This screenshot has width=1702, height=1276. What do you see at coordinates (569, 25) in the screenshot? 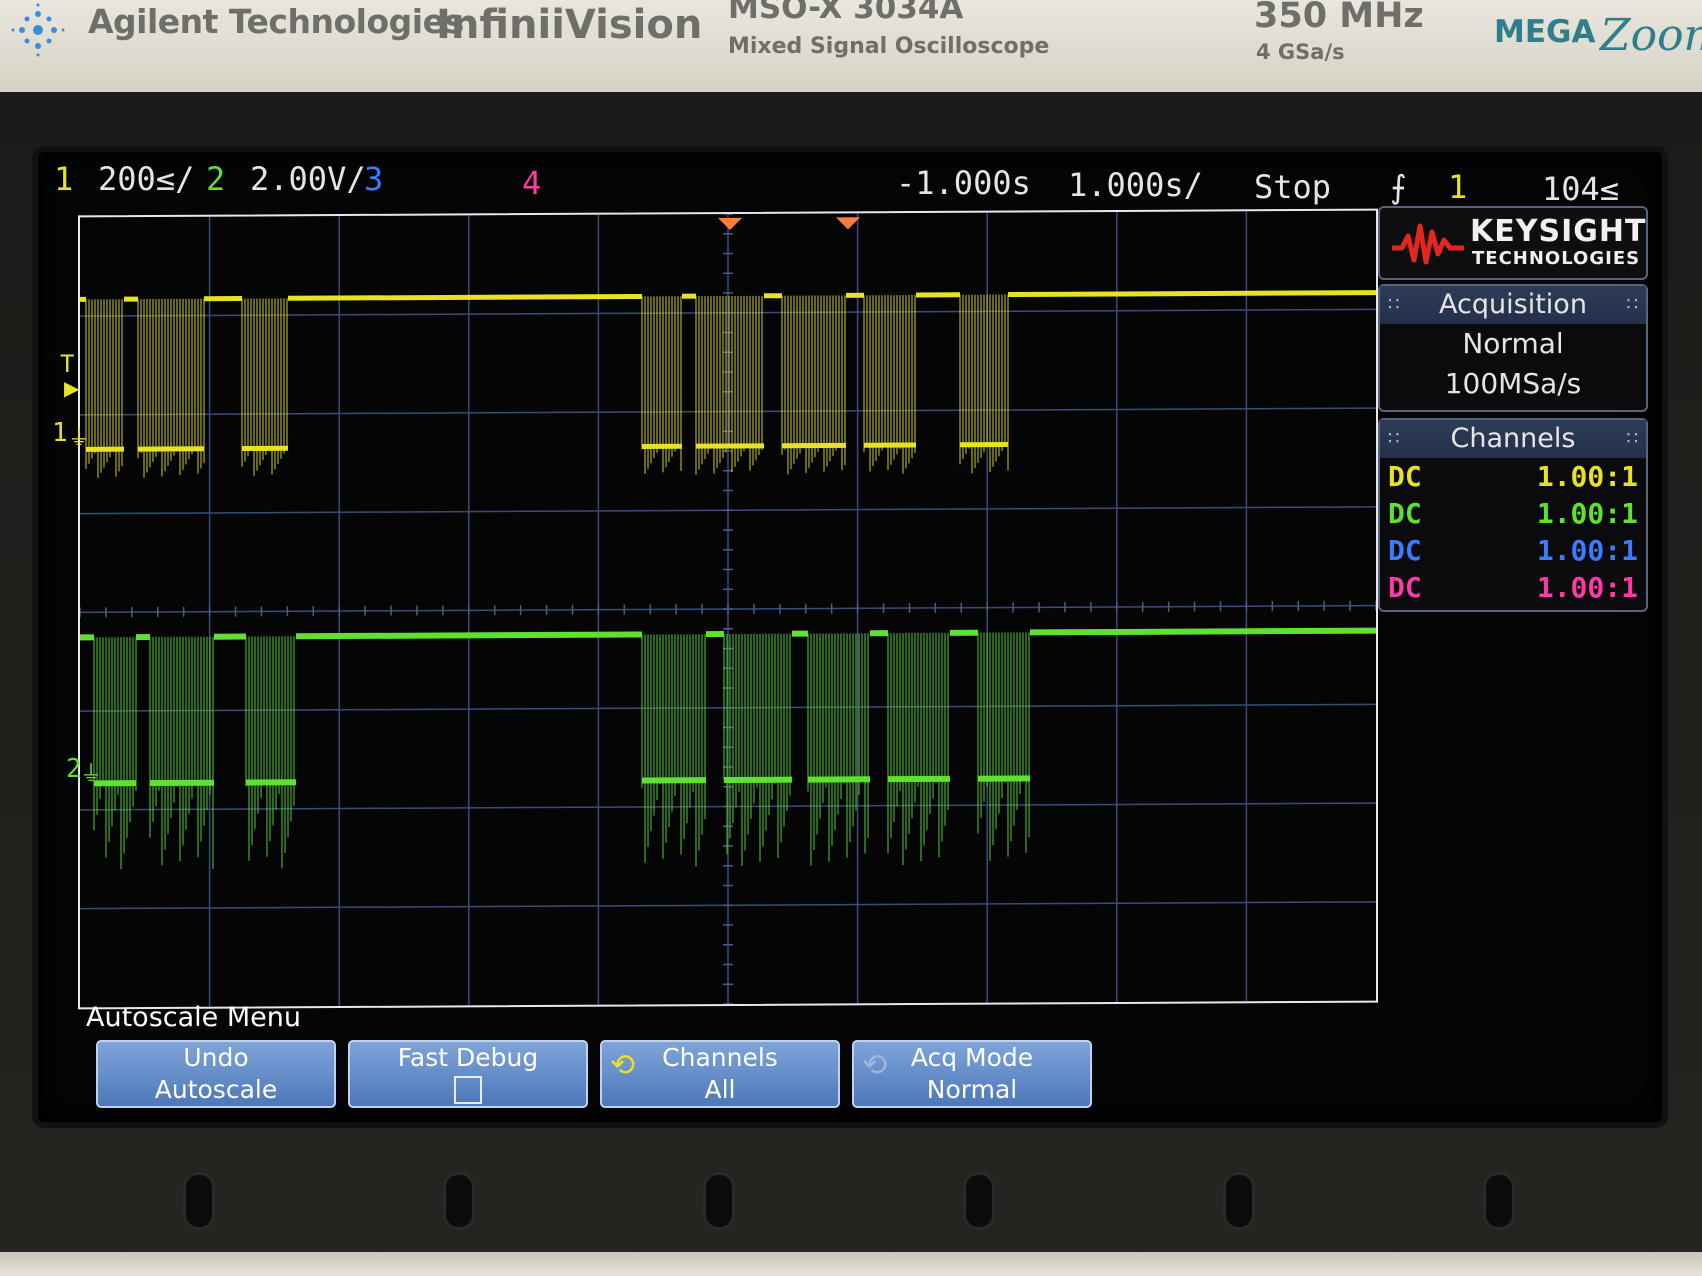
I see `product-family: InfiniiVision` at bounding box center [569, 25].